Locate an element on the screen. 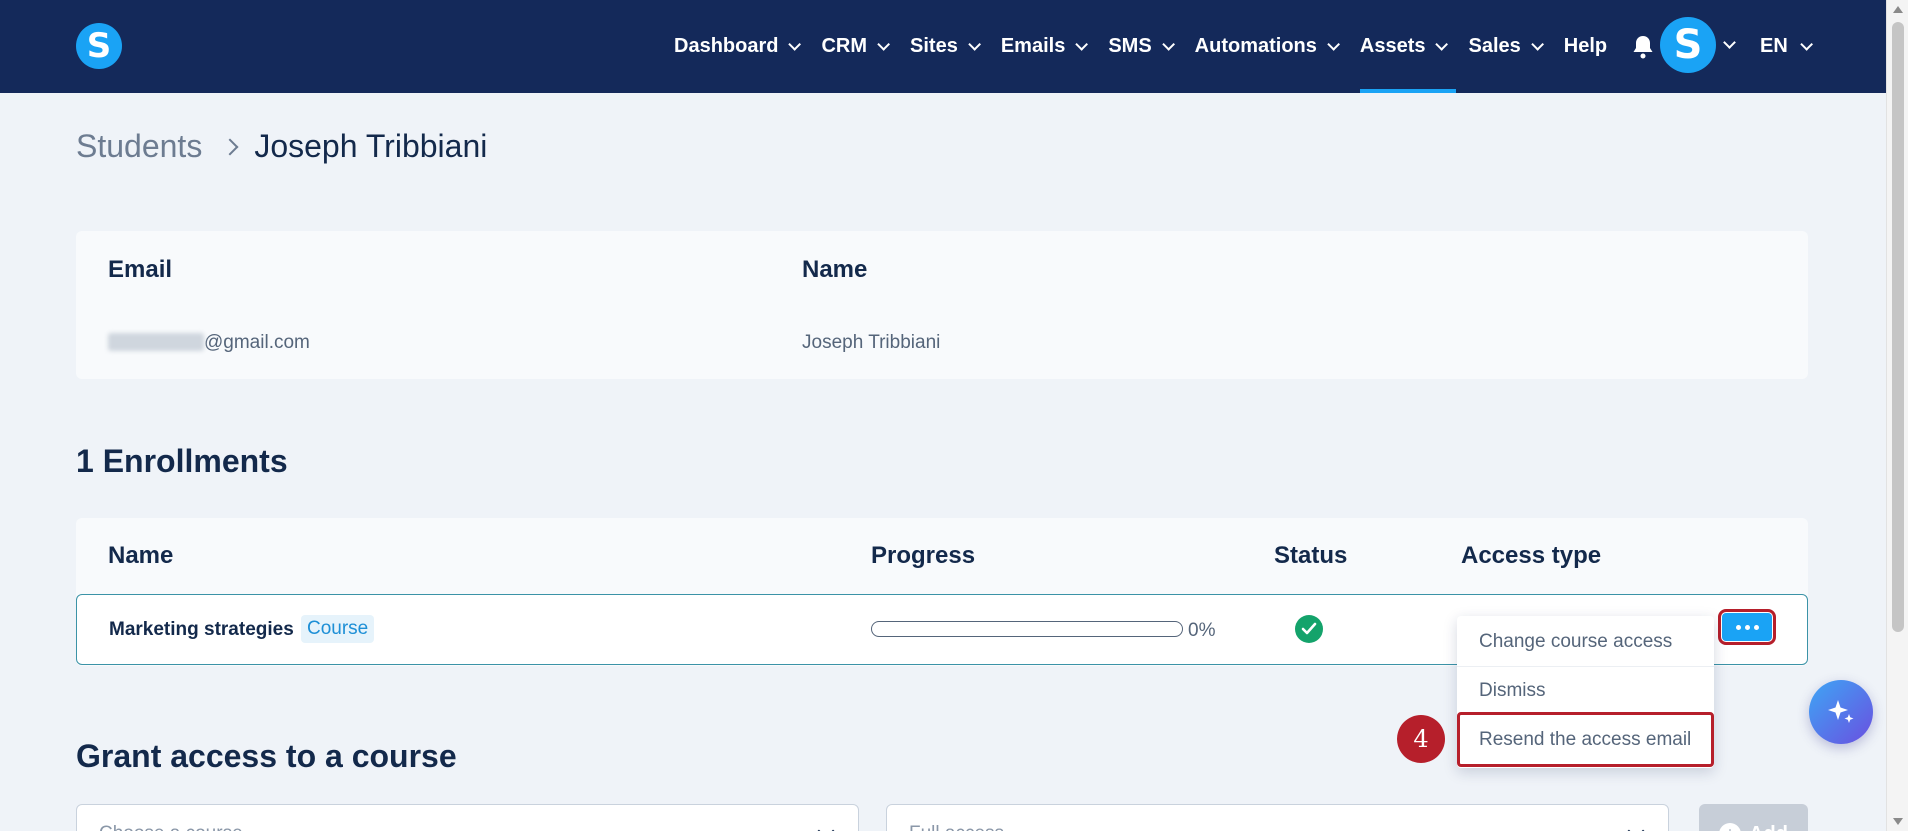 The image size is (1908, 831). user-avatar: S is located at coordinates (1688, 45).